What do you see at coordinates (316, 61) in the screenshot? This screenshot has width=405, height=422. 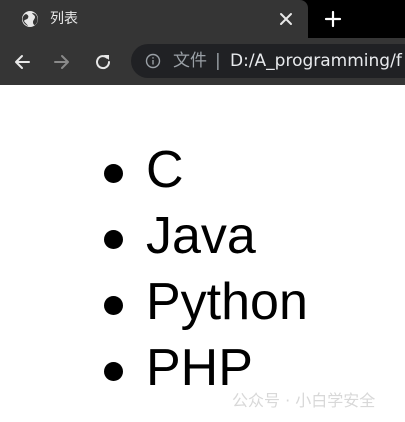 I see `url-text: D:/A_programming/f` at bounding box center [316, 61].